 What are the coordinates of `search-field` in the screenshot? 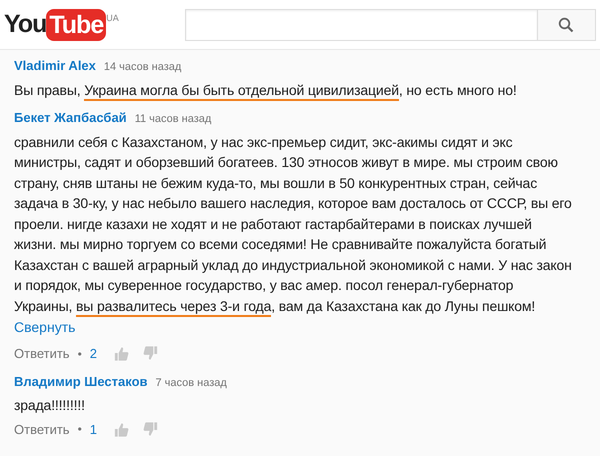 It's located at (360, 24).